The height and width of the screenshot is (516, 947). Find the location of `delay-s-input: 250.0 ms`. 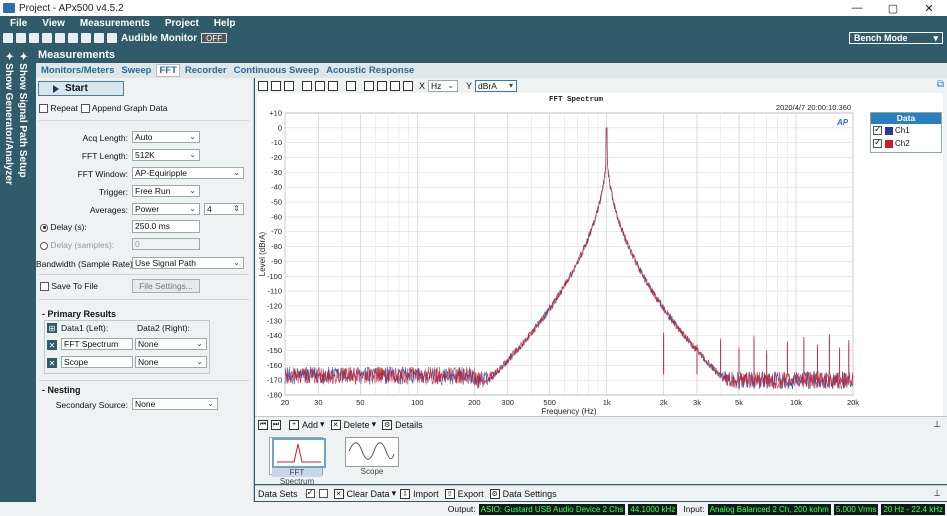

delay-s-input: 250.0 ms is located at coordinates (166, 226).